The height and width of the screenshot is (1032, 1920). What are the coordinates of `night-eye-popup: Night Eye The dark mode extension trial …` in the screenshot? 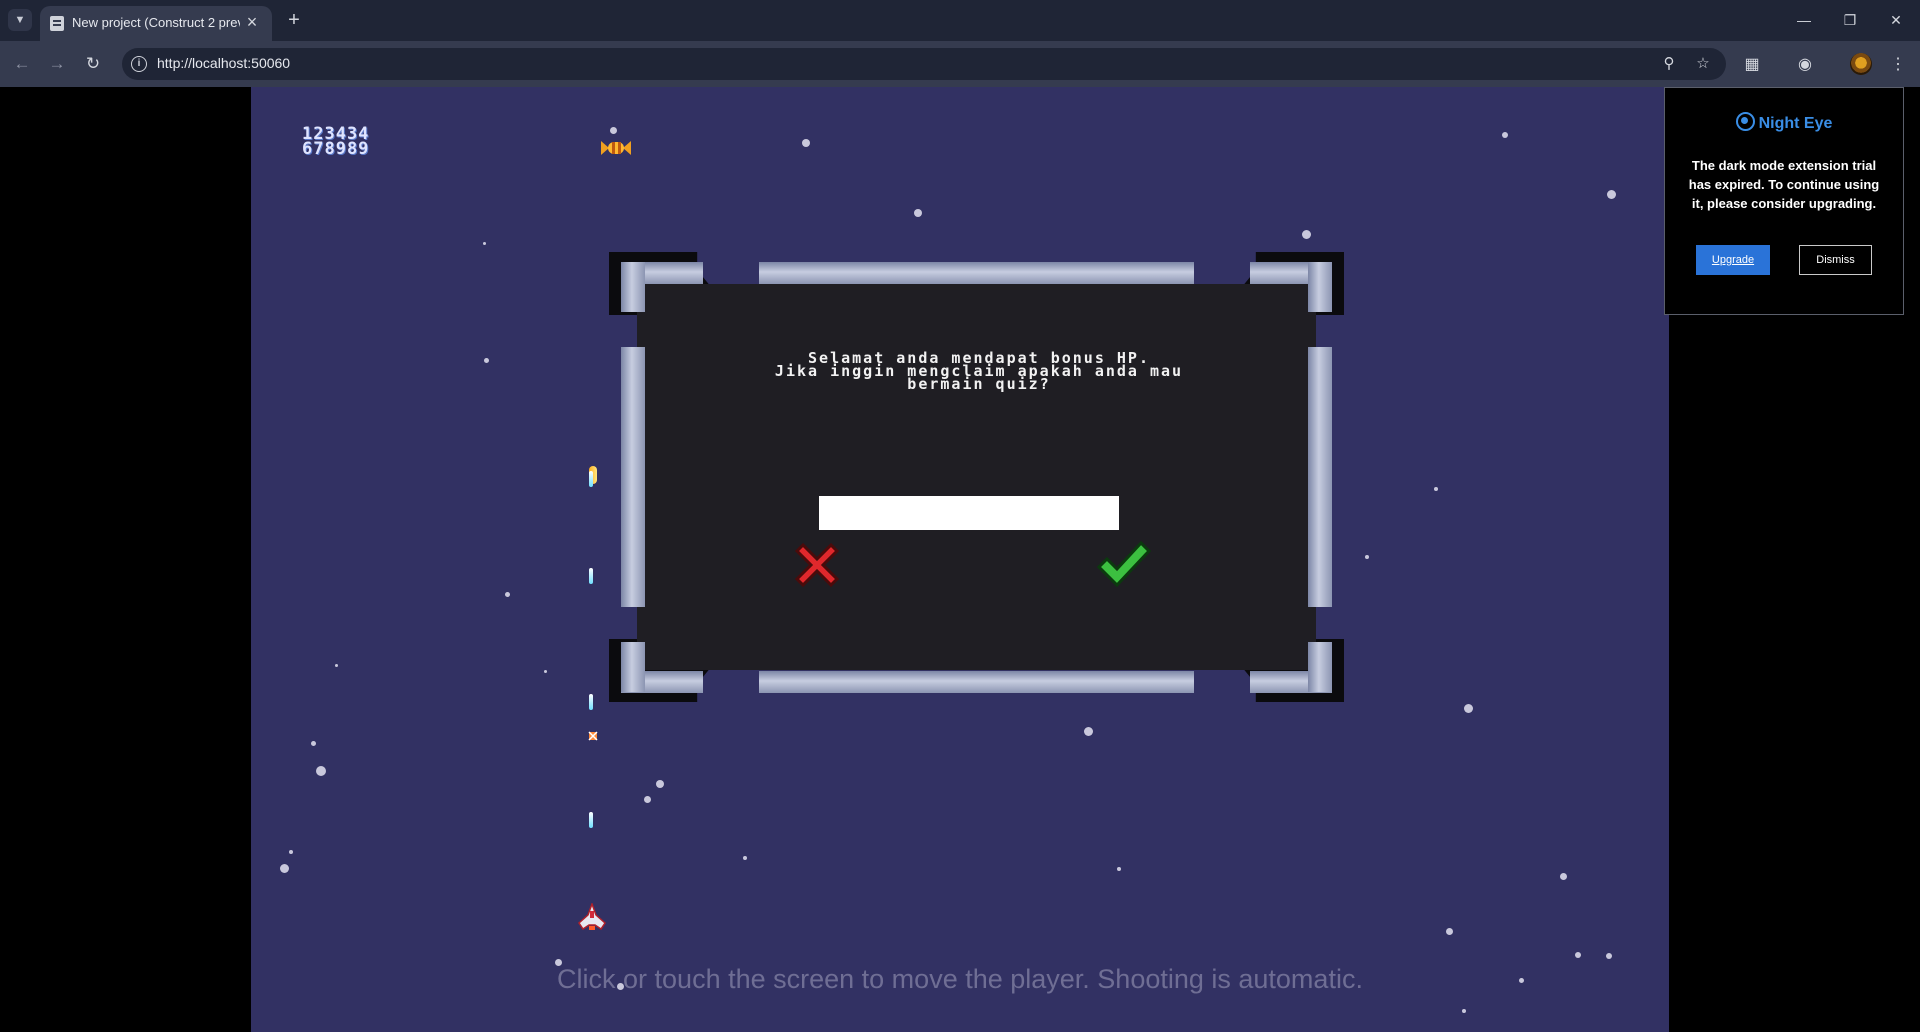 It's located at (1784, 201).